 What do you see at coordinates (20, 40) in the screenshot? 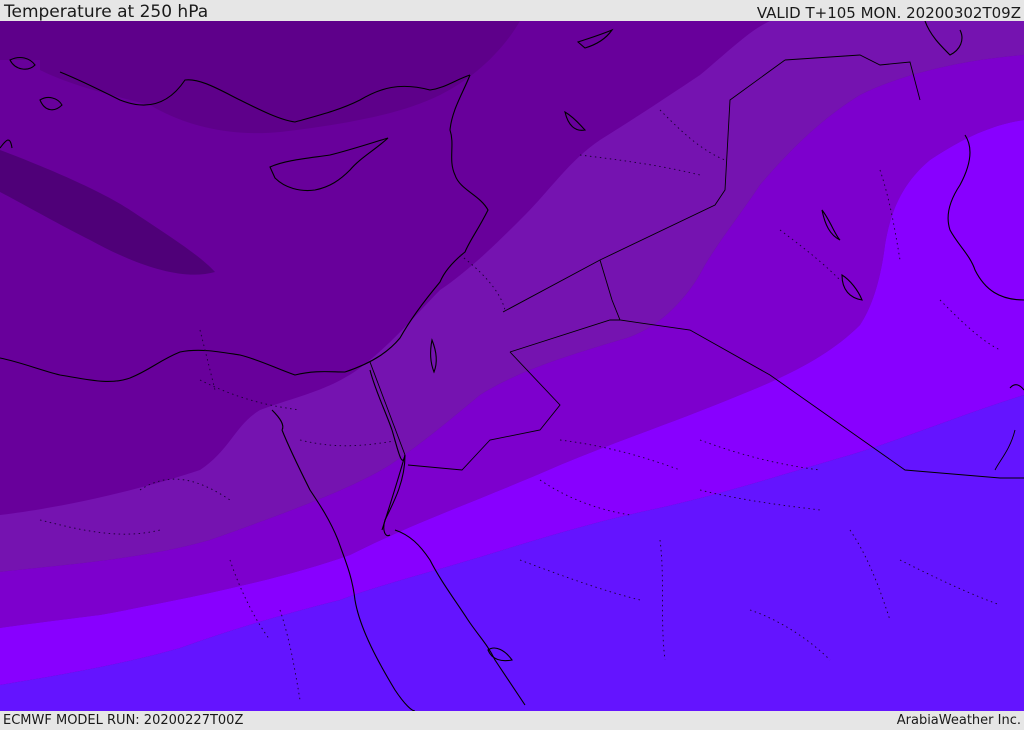
I see `temp-band-2b` at bounding box center [20, 40].